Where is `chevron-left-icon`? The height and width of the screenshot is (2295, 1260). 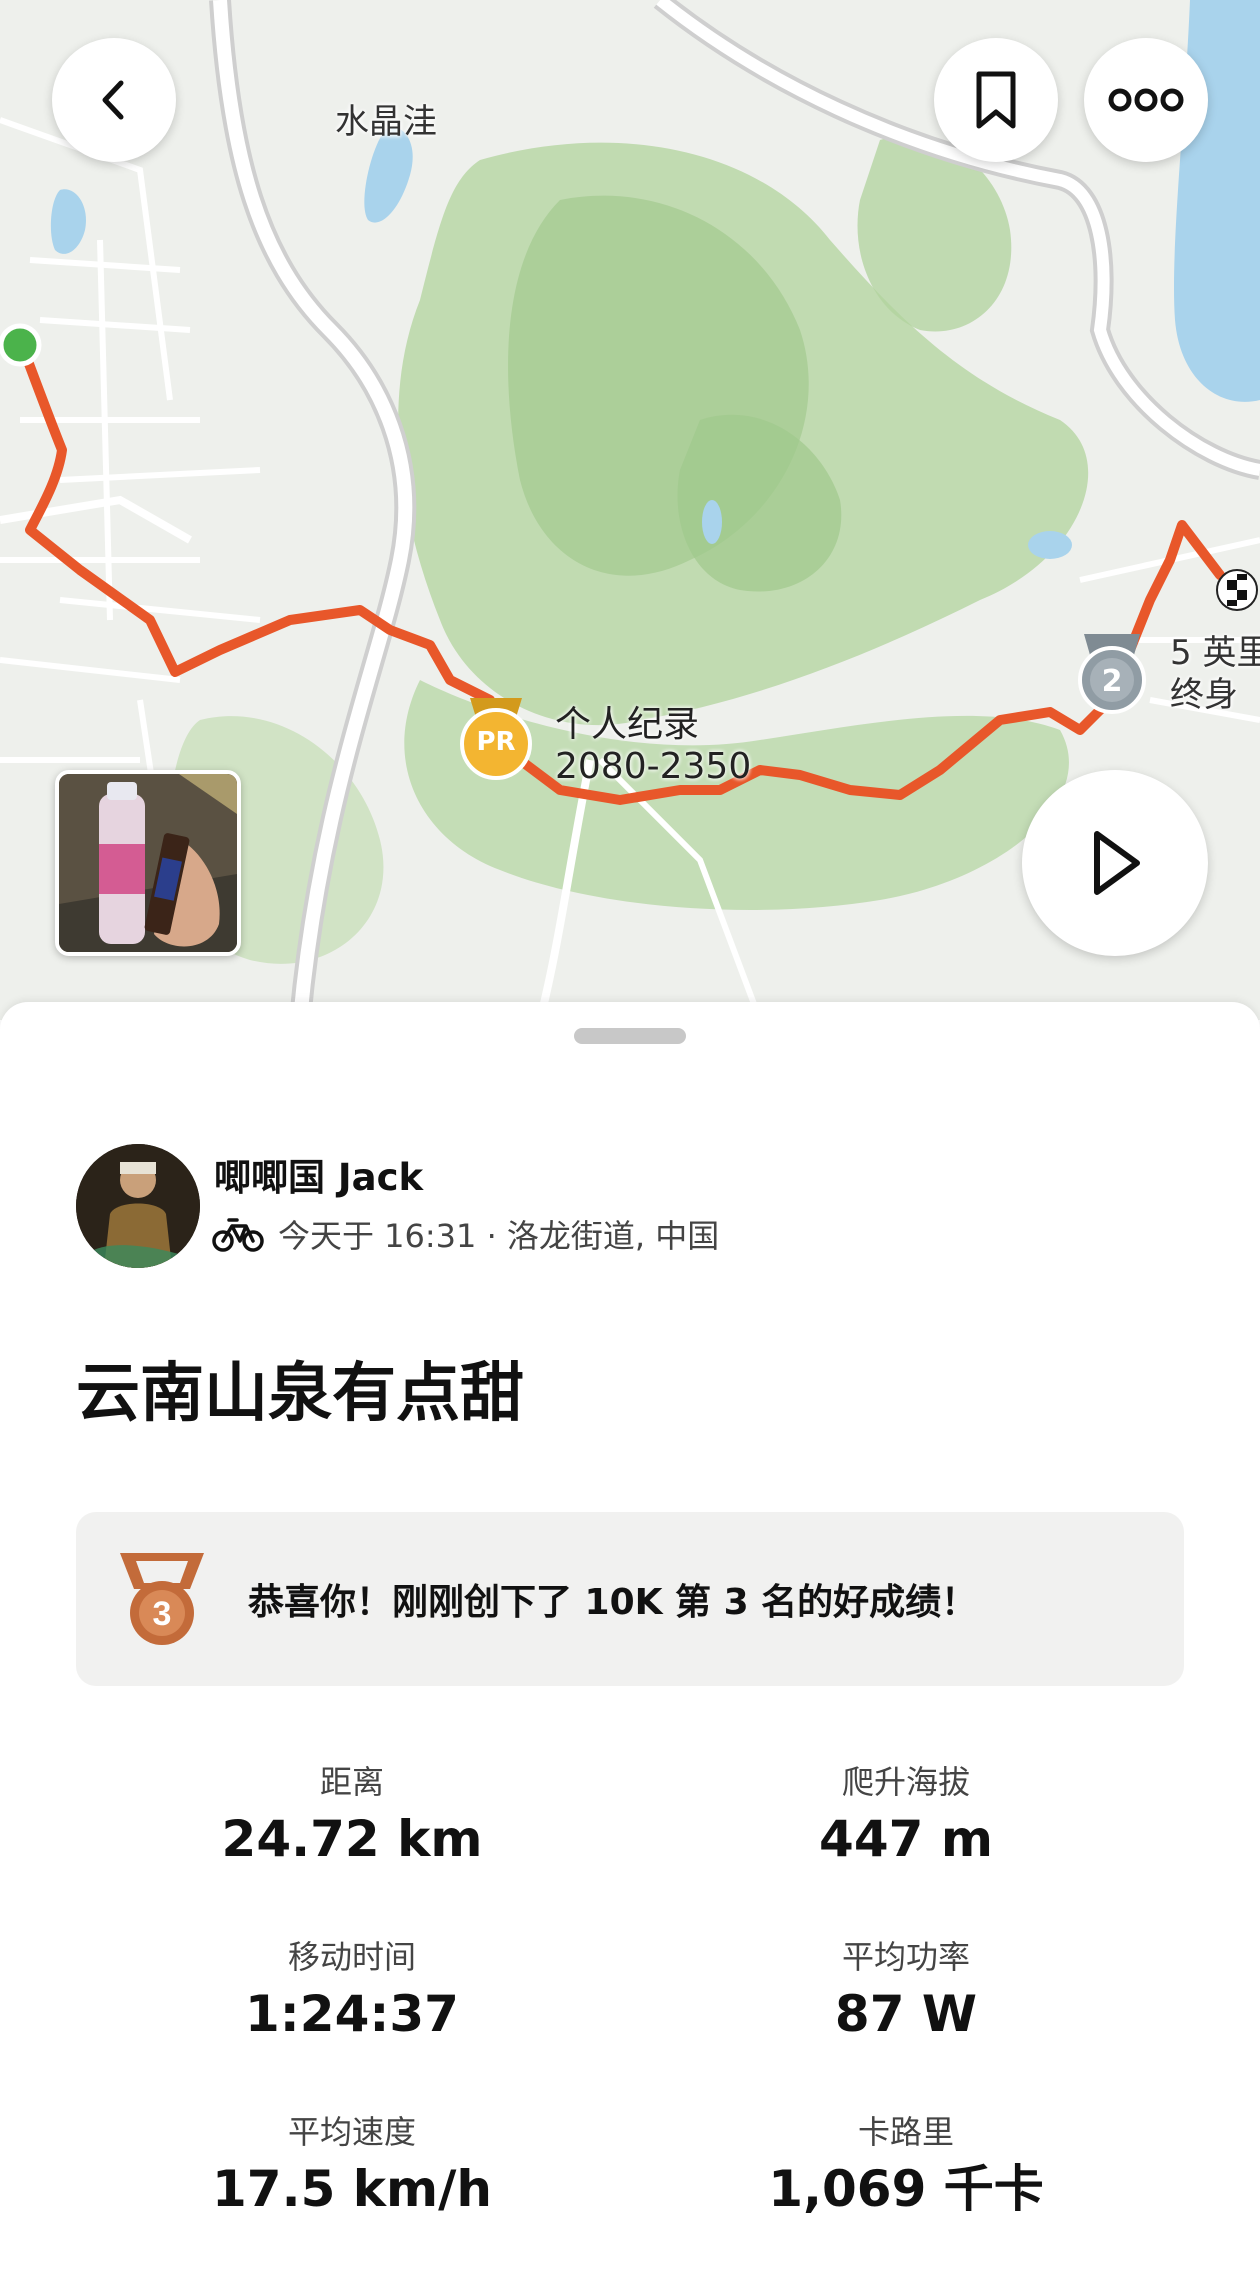
chevron-left-icon is located at coordinates (113, 100).